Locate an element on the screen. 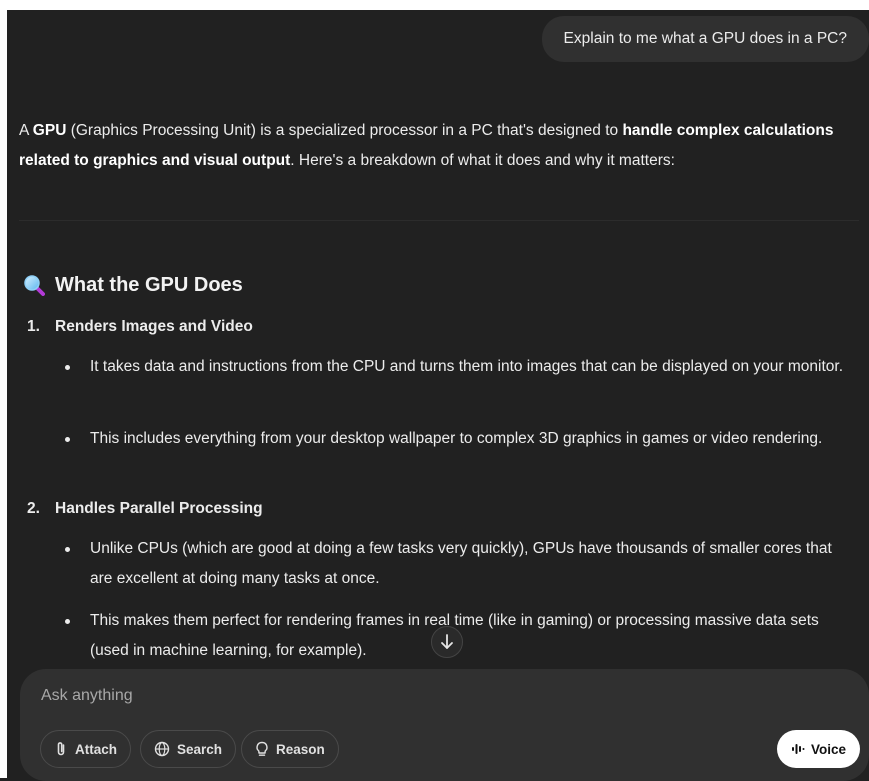 The height and width of the screenshot is (781, 869). list-item-title: 1. Renders Images and Video is located at coordinates (140, 327).